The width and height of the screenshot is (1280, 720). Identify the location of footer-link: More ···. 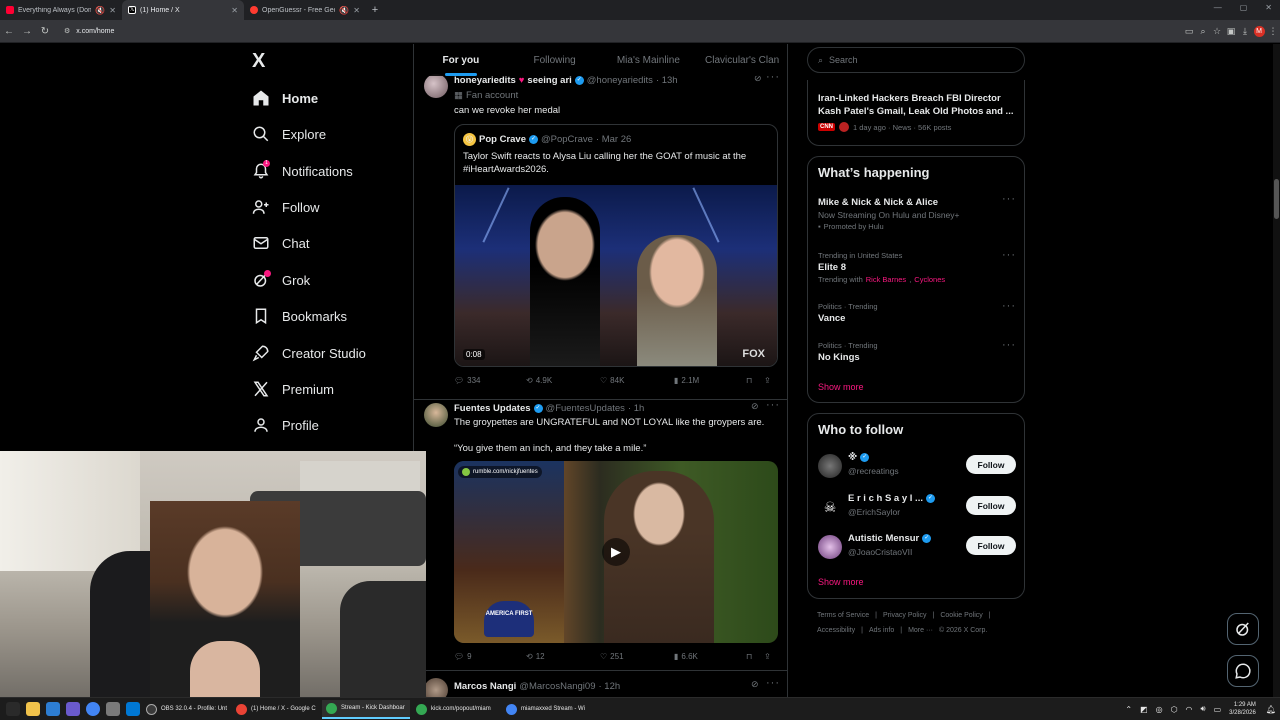
(920, 630).